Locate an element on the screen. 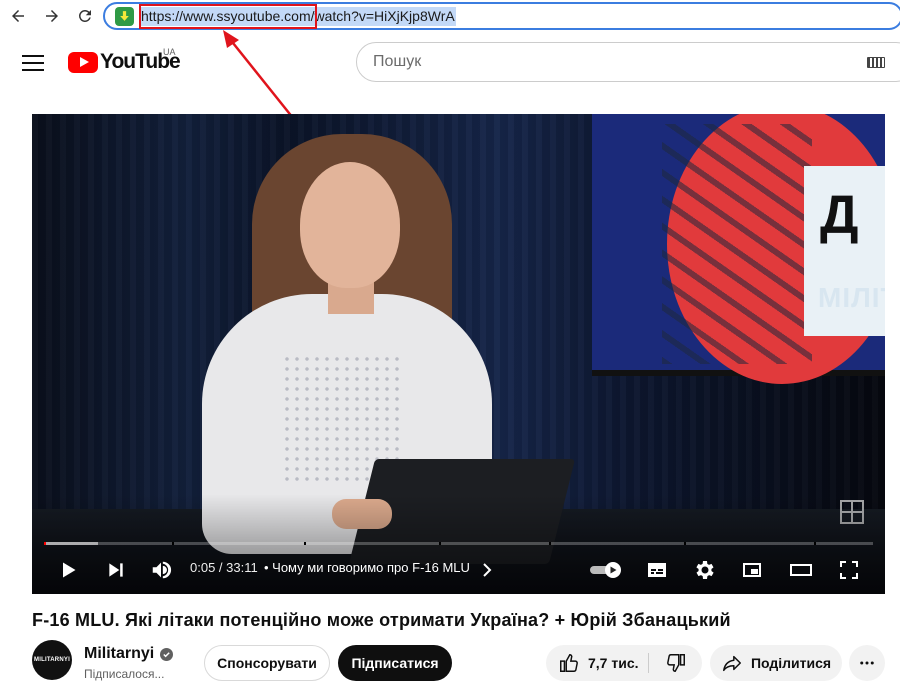  search-input: Пошук is located at coordinates (397, 62).